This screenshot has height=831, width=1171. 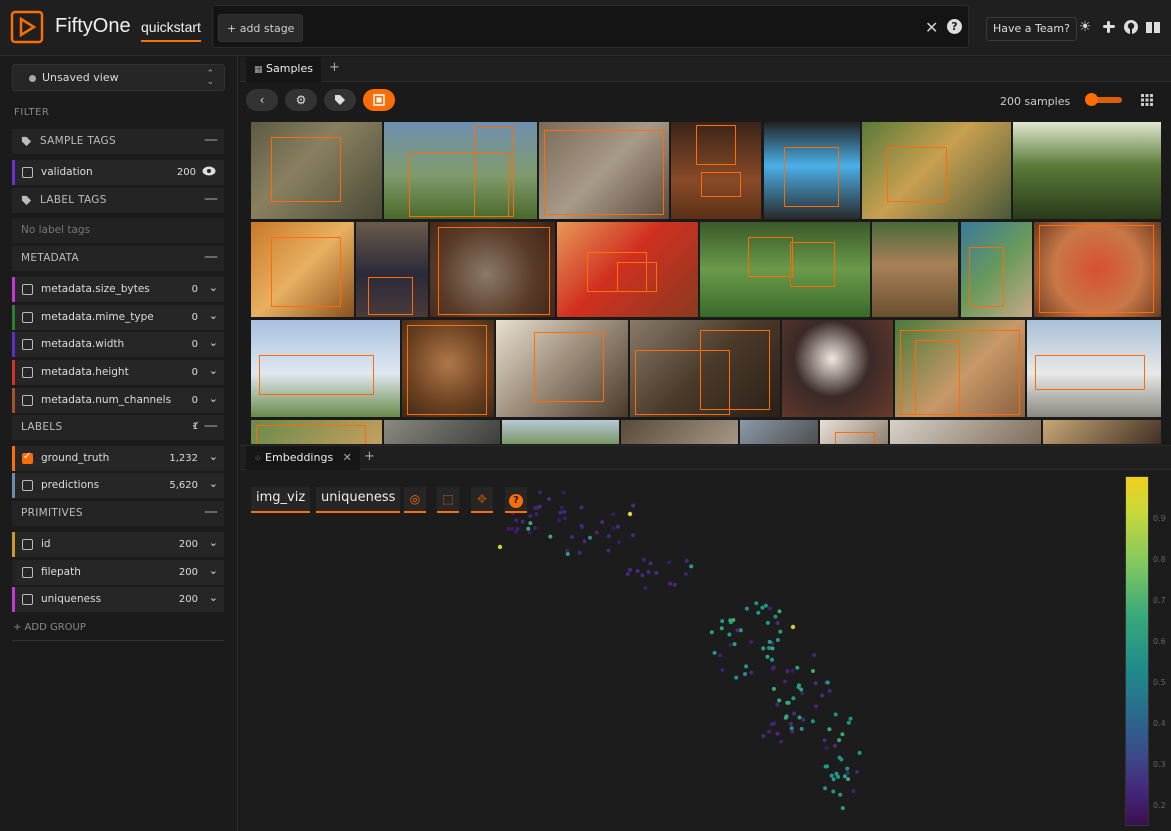 I want to click on field-row-width: metadata.width 0 ⌄, so click(x=118, y=344).